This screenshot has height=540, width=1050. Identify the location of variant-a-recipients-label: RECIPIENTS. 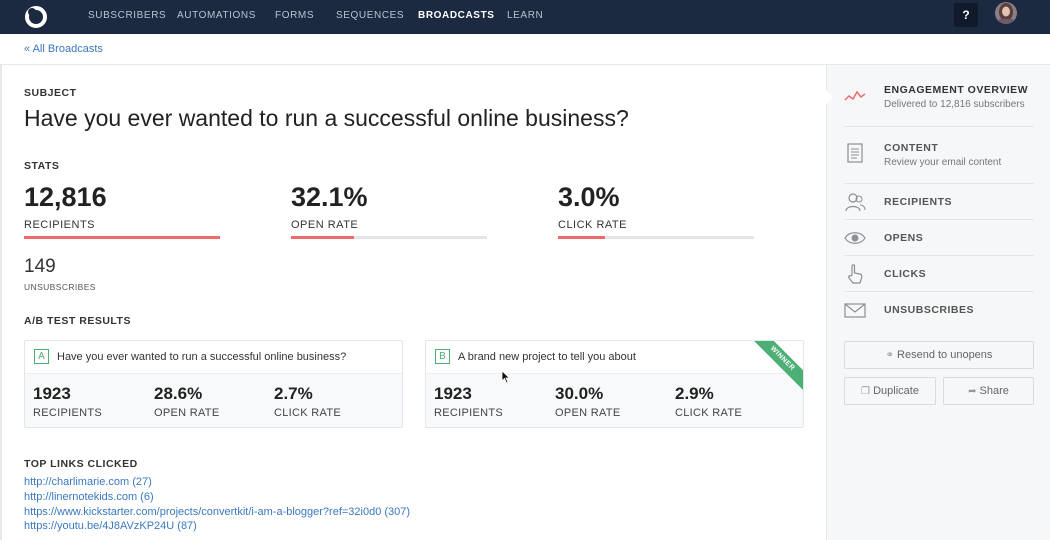
(68, 413).